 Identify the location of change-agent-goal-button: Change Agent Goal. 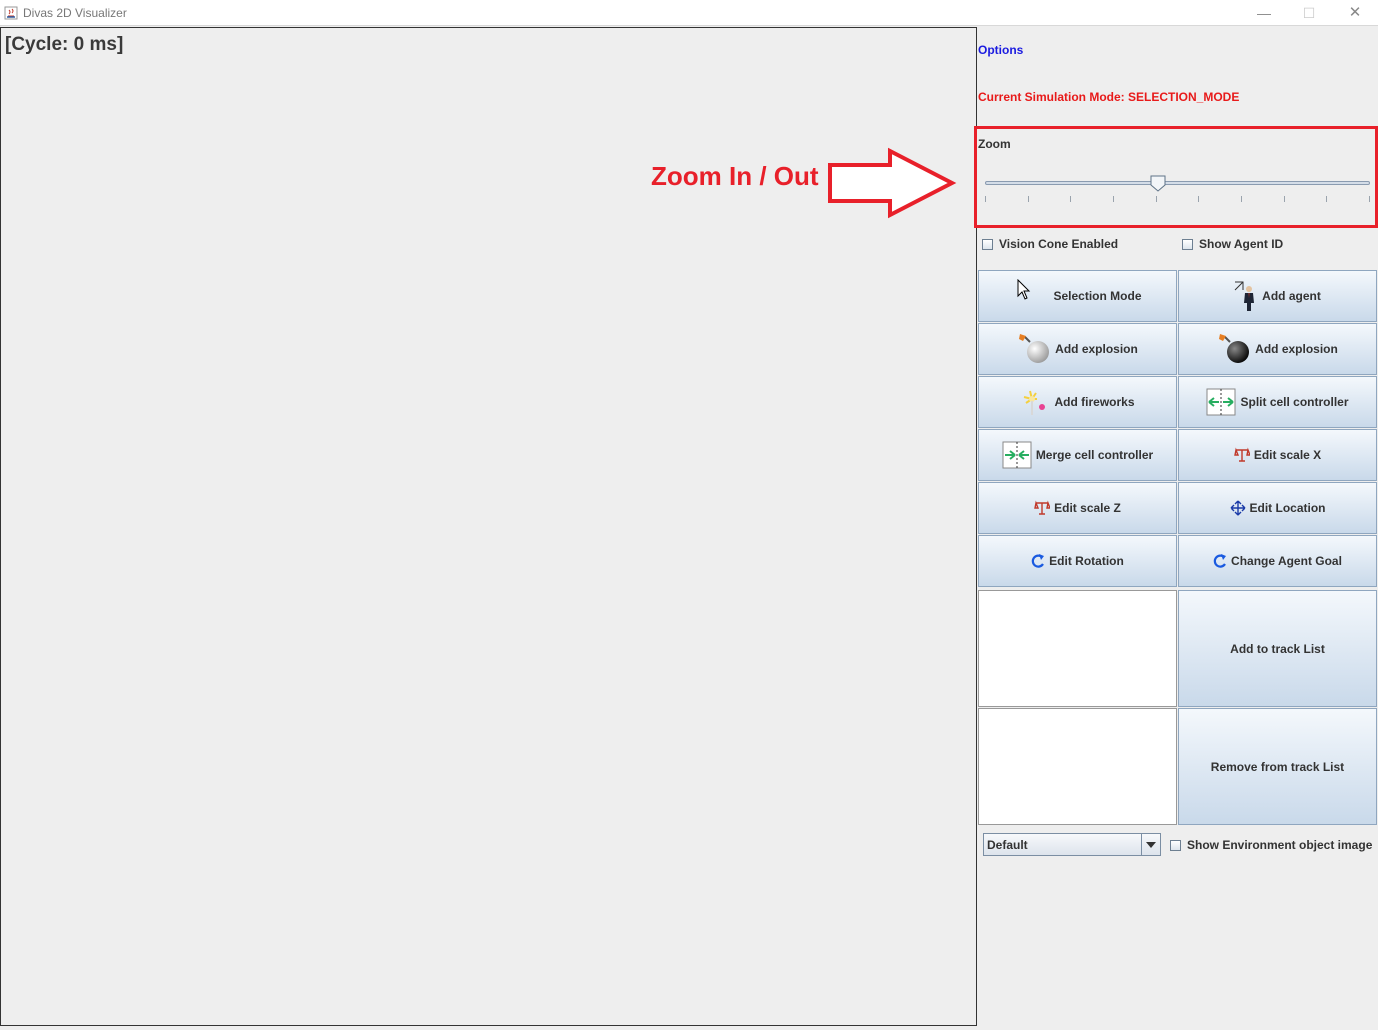
(1277, 561).